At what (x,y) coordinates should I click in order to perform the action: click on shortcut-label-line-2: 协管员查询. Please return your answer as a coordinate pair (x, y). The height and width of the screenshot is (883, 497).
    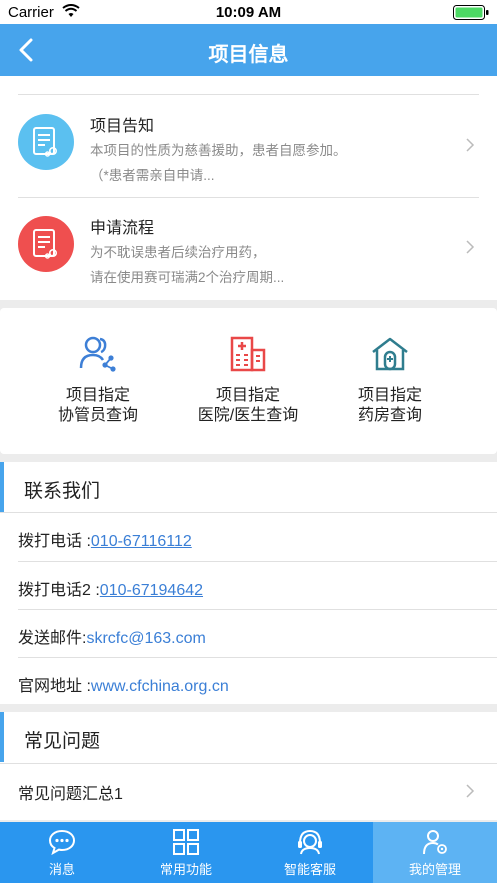
    Looking at the image, I should click on (97, 415).